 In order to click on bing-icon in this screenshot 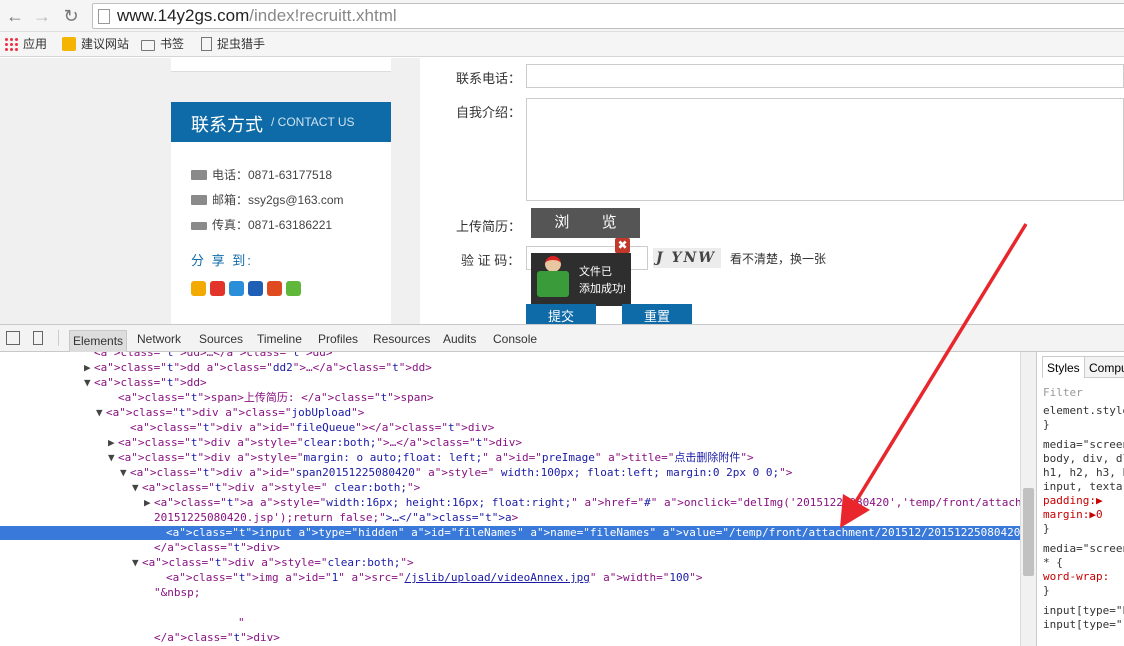, I will do `click(69, 44)`.